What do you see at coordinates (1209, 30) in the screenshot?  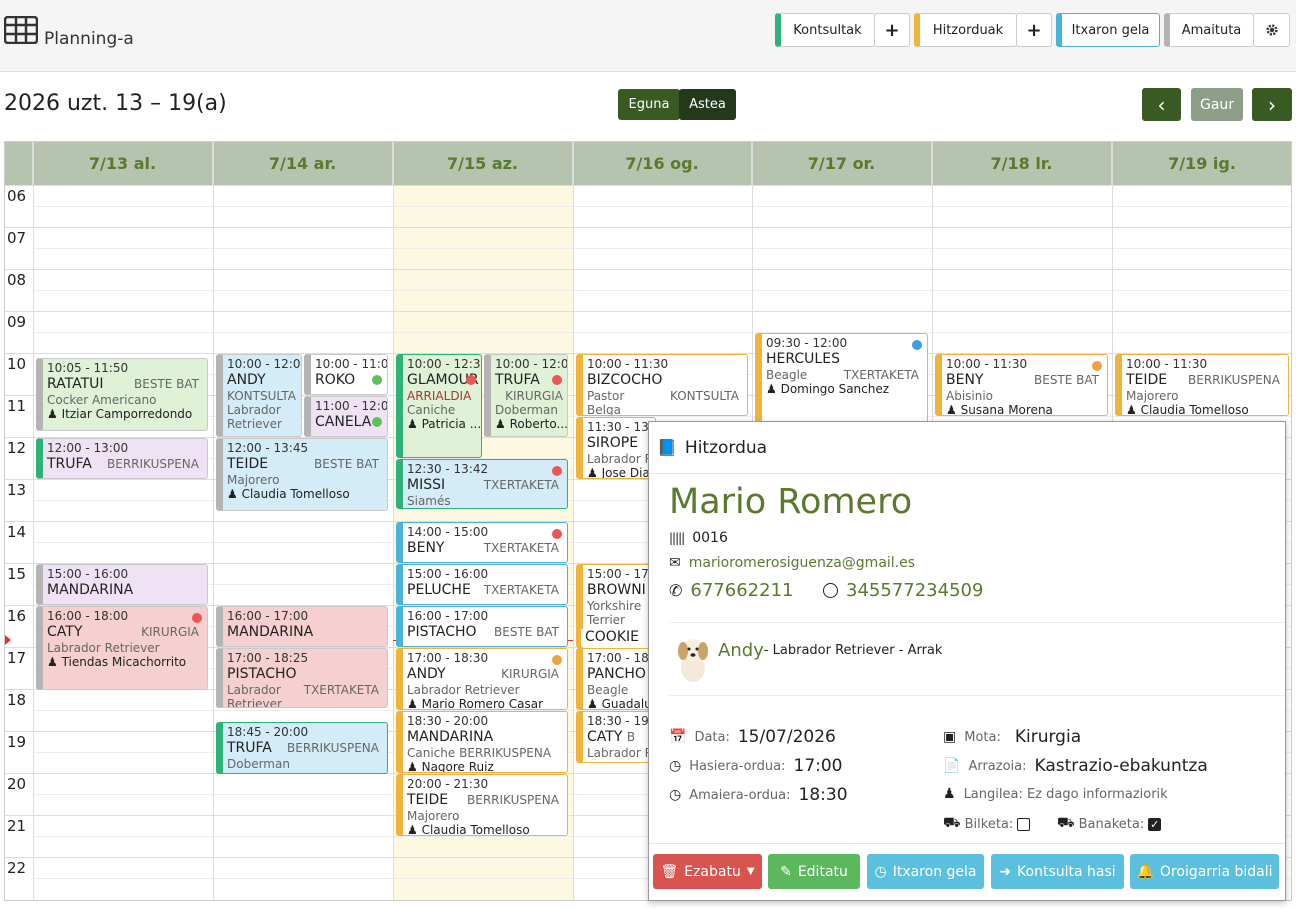 I see `finished-button: Amaituta` at bounding box center [1209, 30].